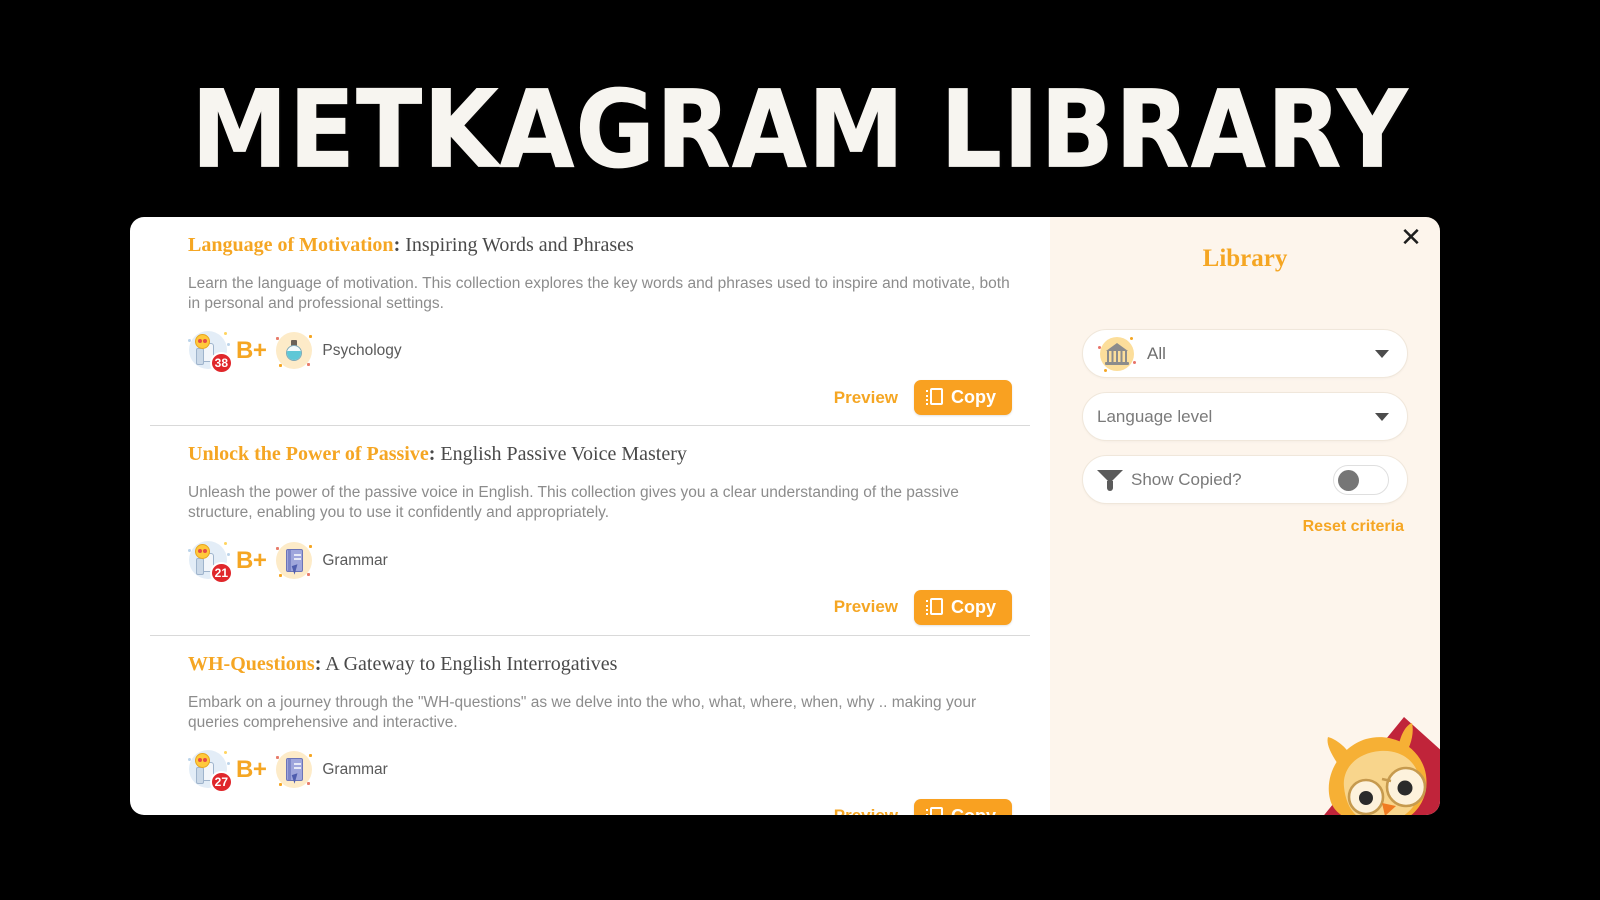  I want to click on collection-subtitle: Inspiring Words and Phrases, so click(517, 245).